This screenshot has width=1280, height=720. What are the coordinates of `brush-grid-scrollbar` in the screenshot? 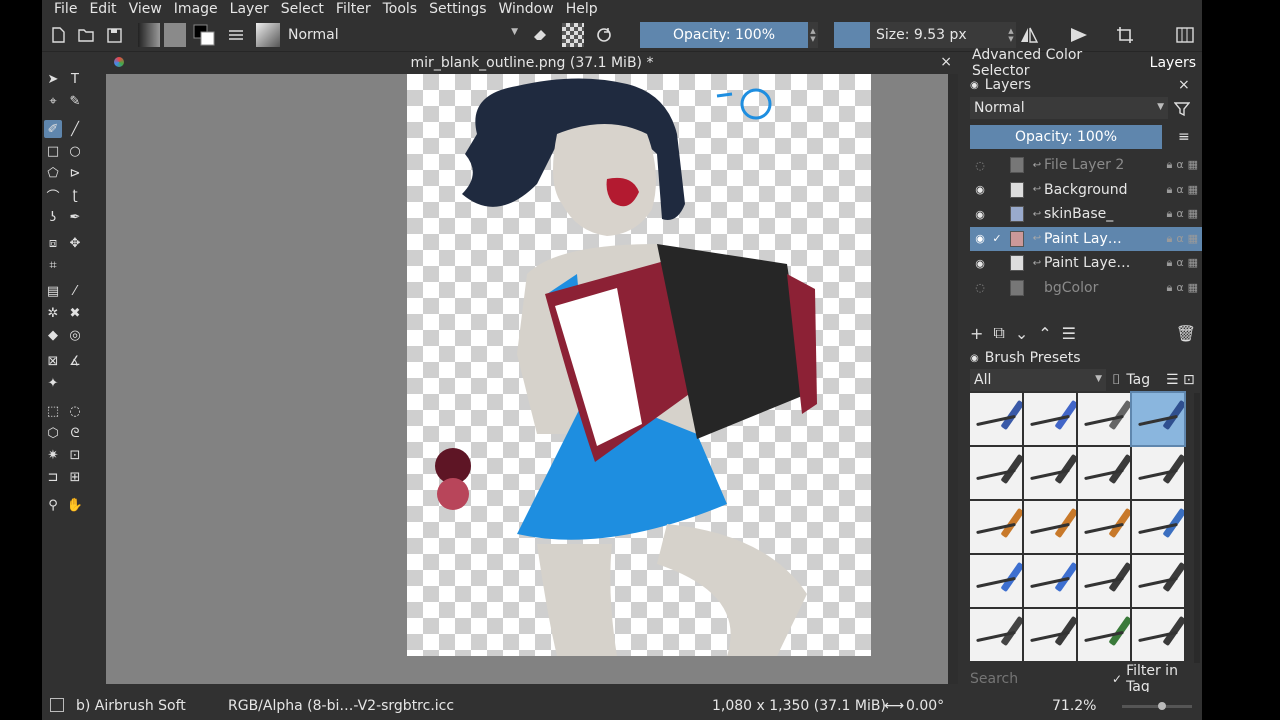 It's located at (1197, 528).